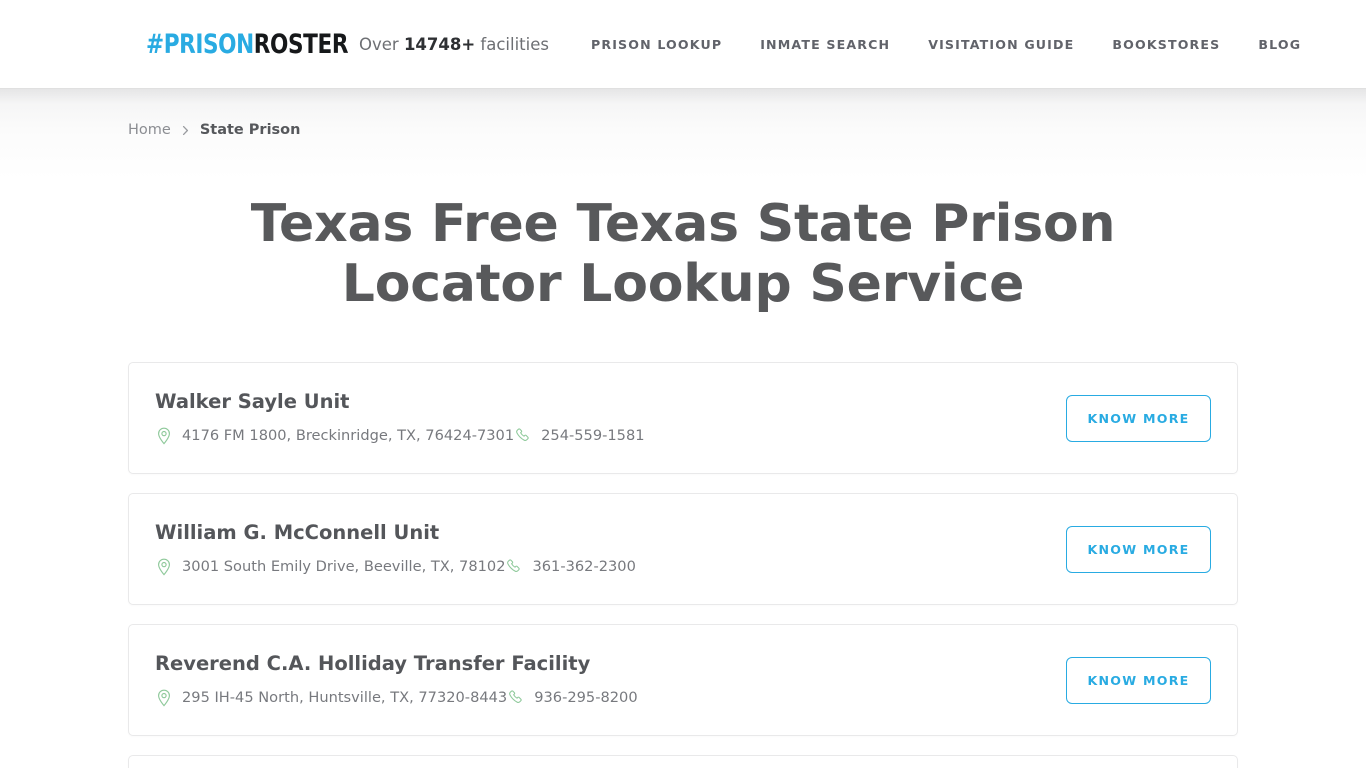  I want to click on site-logo: #PRISONROSTER, so click(247, 44).